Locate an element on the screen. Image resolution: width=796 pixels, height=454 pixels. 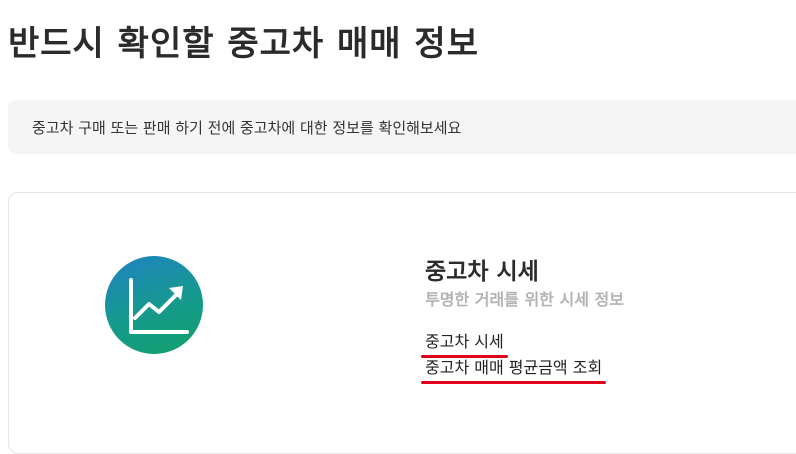
trending-up-chart-icon is located at coordinates (154, 305).